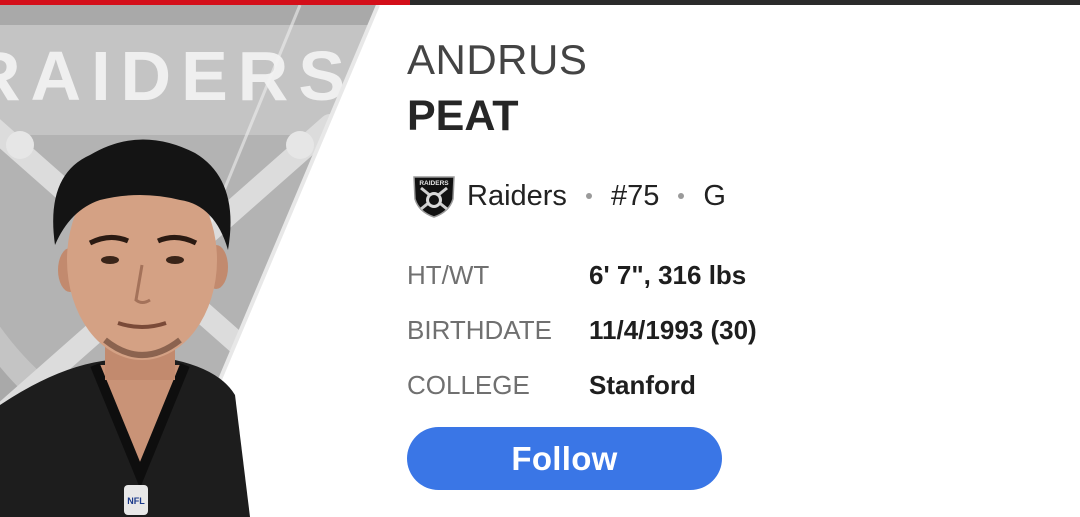 The width and height of the screenshot is (1080, 517). Describe the element at coordinates (448, 275) in the screenshot. I see `stat-label: HT/WT` at that location.